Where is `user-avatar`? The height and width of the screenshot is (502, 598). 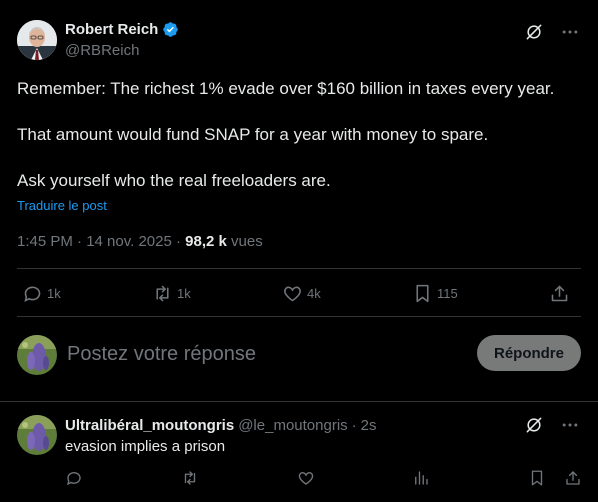
user-avatar is located at coordinates (37, 355).